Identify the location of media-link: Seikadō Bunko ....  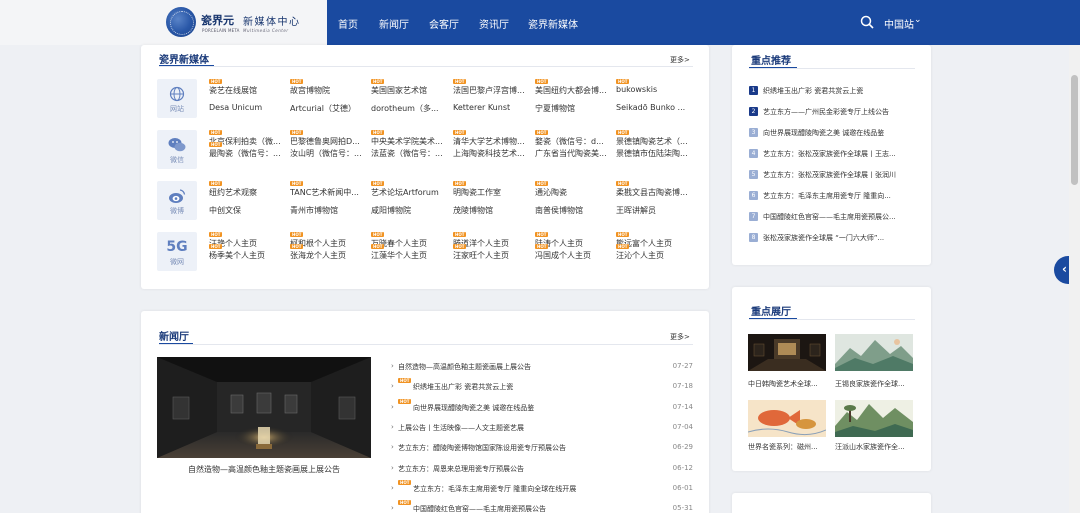
(655, 107).